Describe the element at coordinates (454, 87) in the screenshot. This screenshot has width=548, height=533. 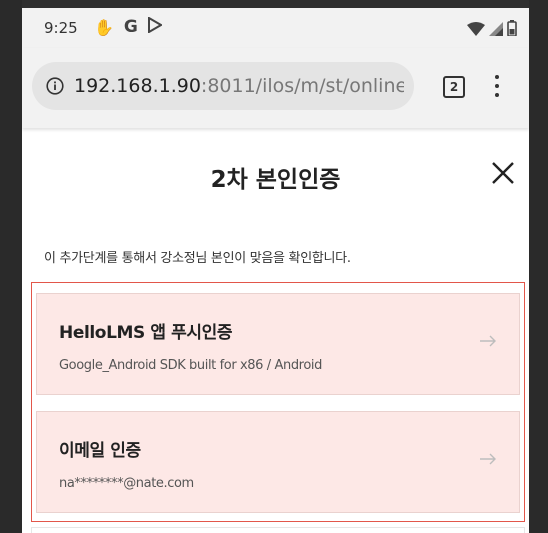
I see `tab-switcher-button: 2` at that location.